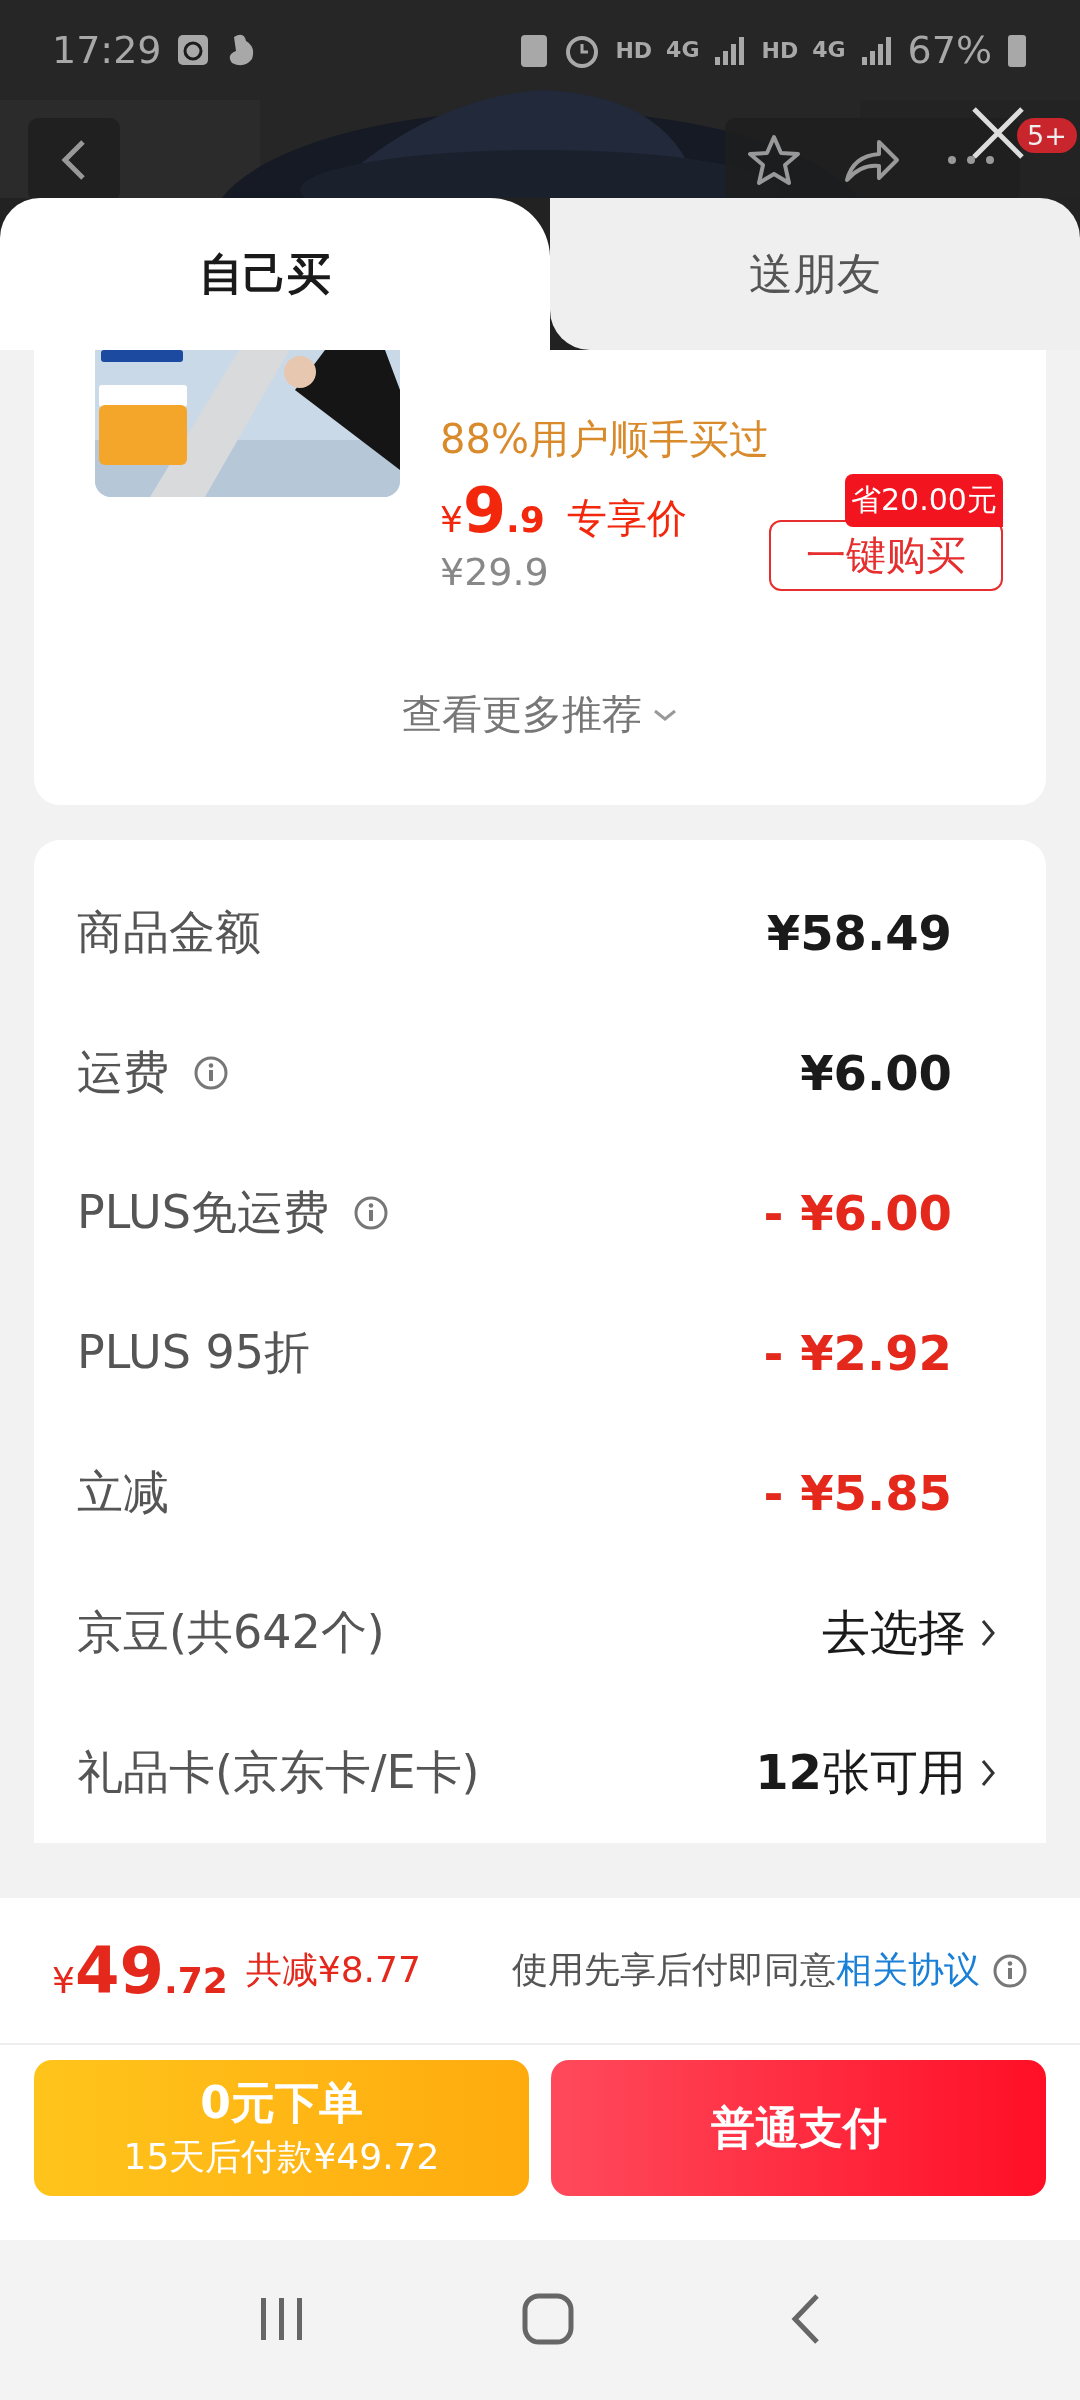  I want to click on buy-now-button: 一键购买, so click(885, 555).